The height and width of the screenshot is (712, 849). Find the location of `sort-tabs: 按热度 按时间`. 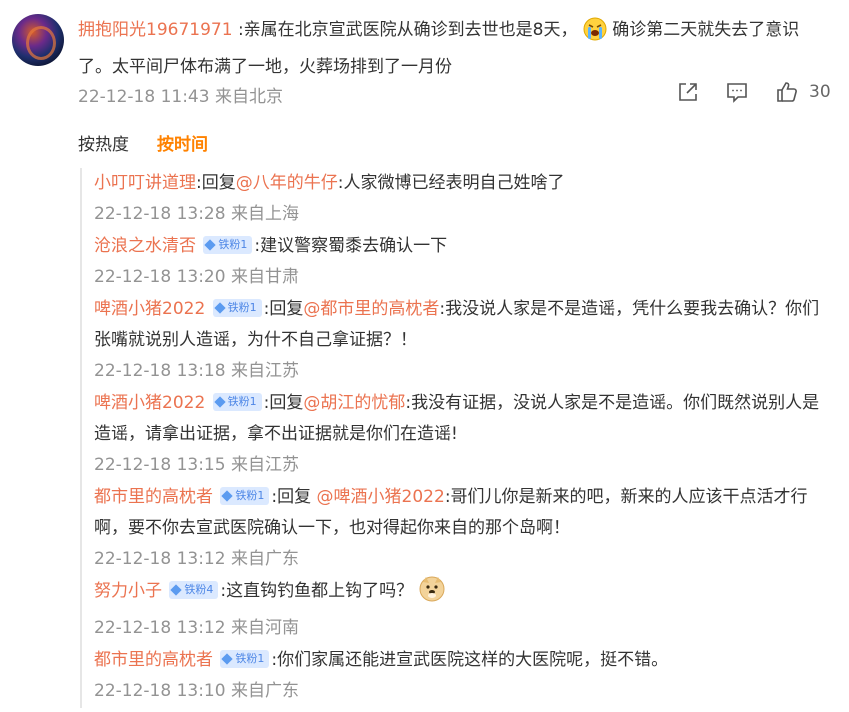

sort-tabs: 按热度 按时间 is located at coordinates (157, 142).